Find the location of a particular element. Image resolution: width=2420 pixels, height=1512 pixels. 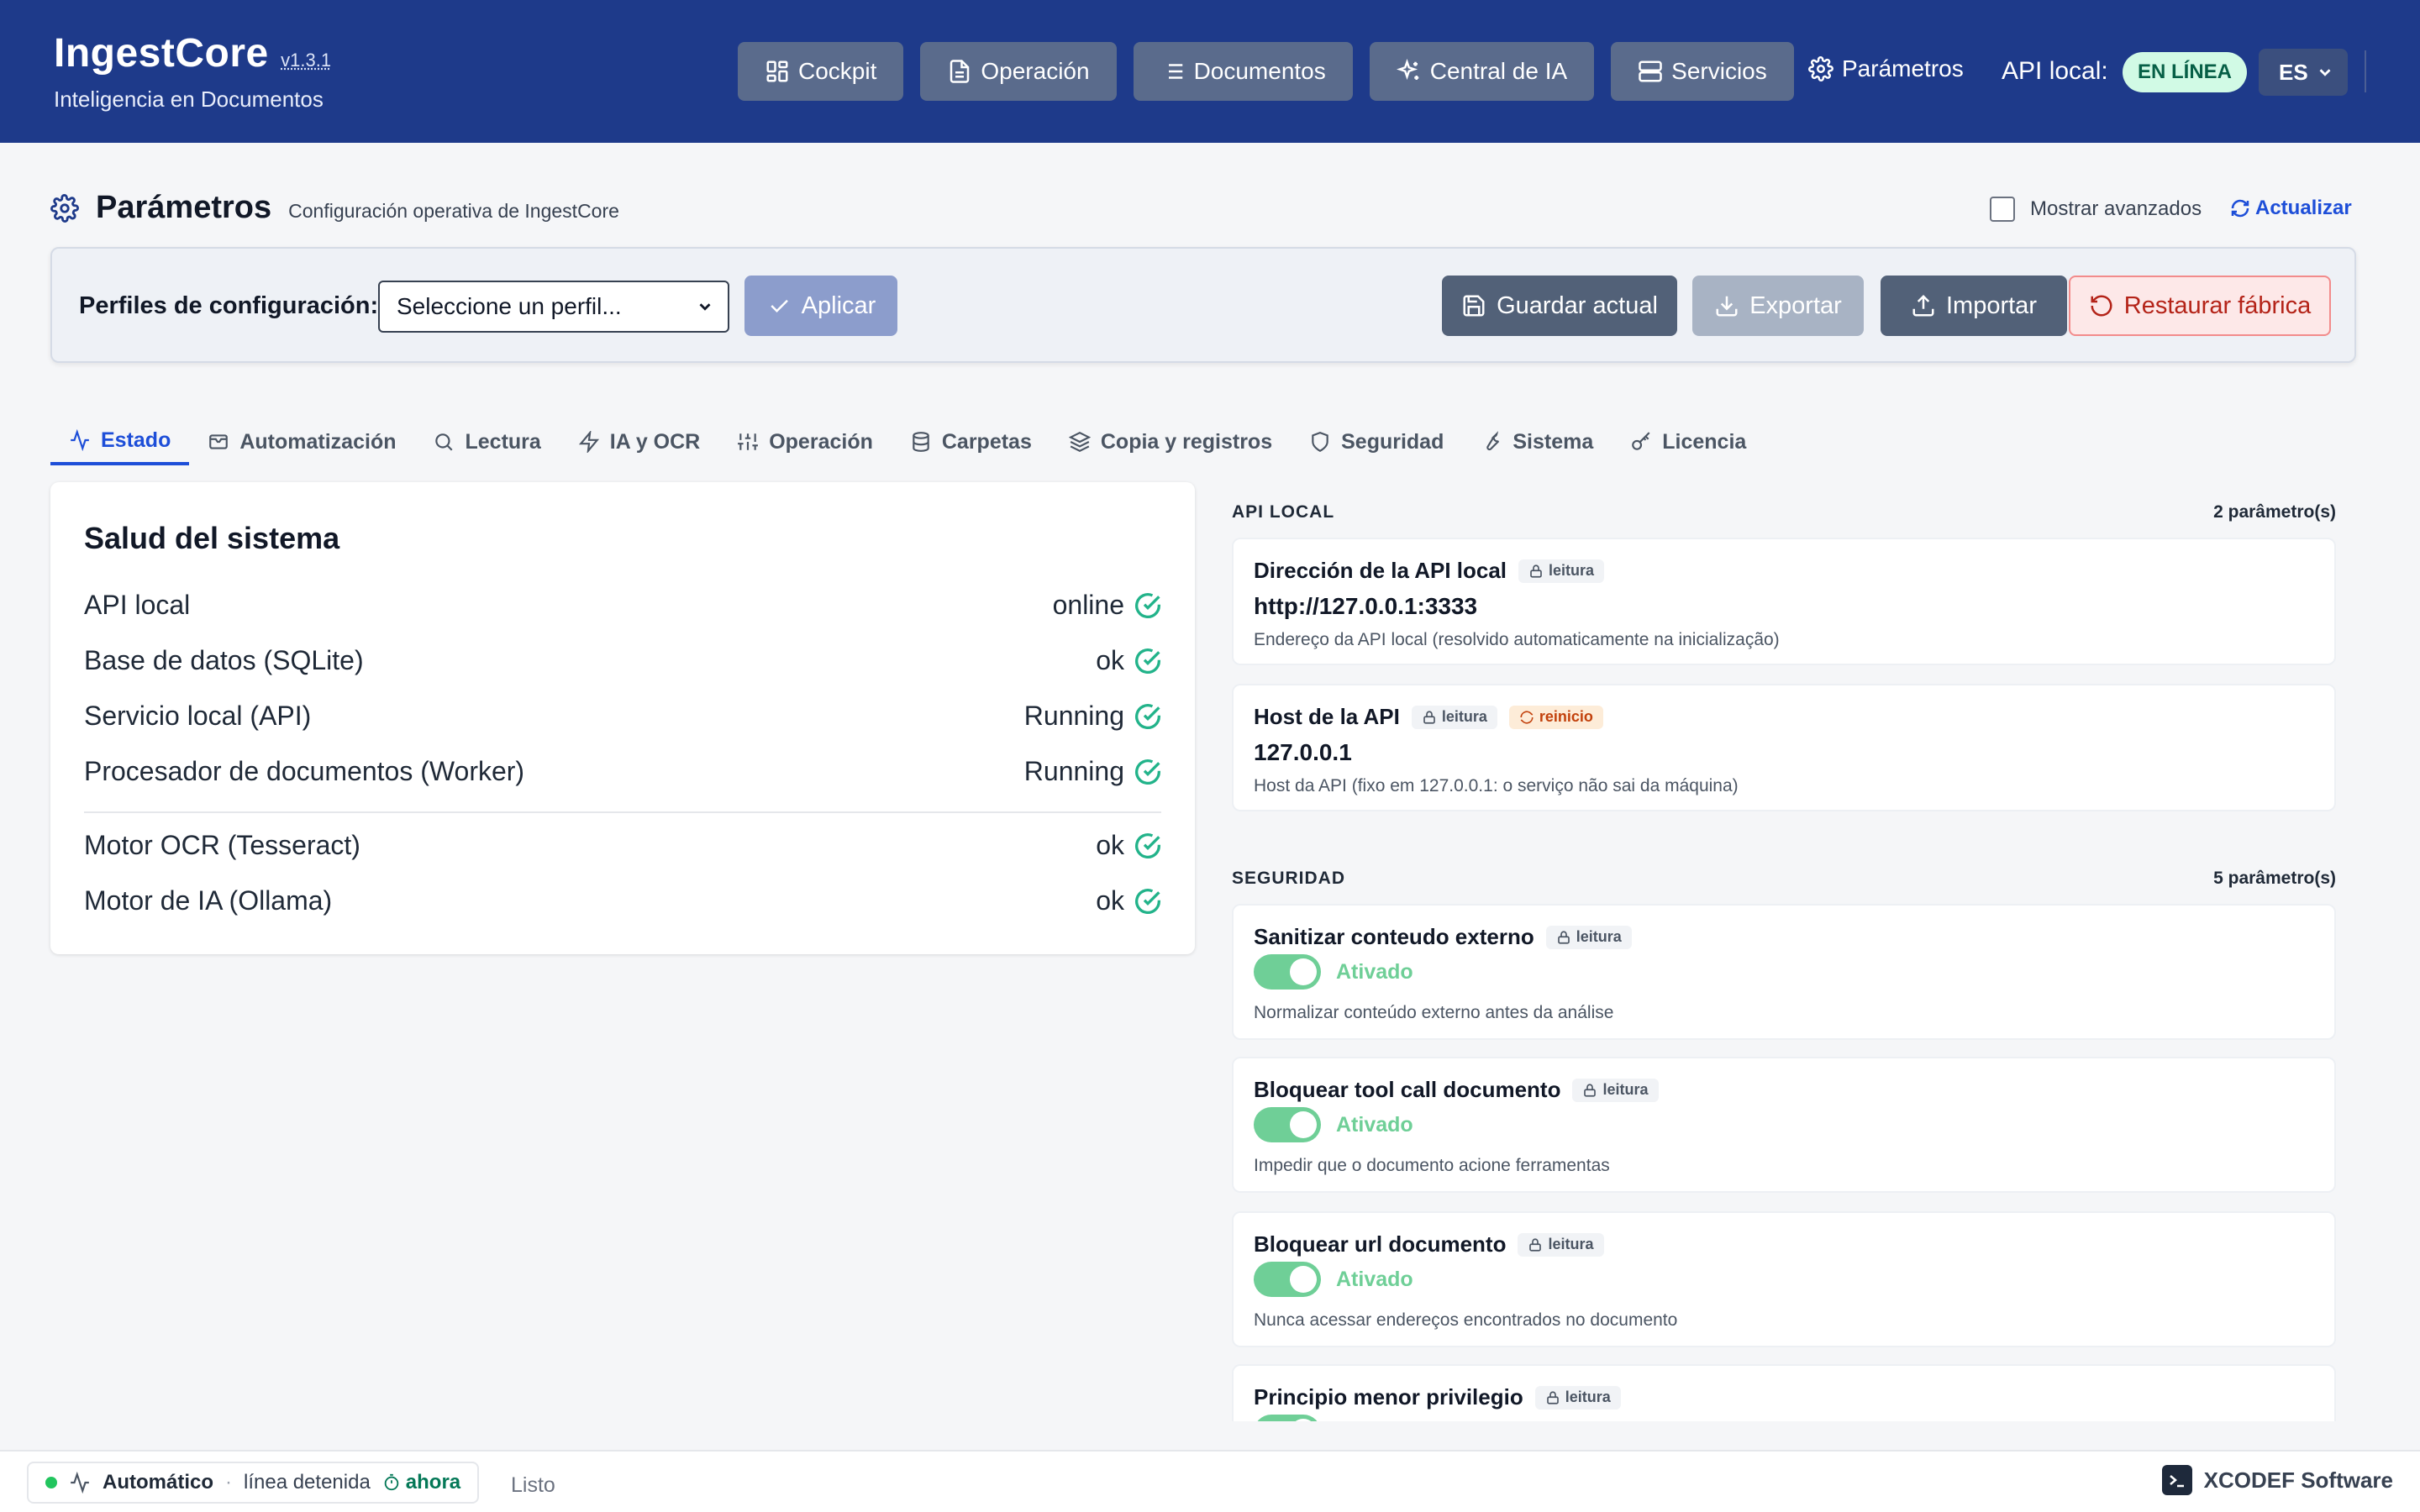

restart-chip: reinicio is located at coordinates (1556, 717).